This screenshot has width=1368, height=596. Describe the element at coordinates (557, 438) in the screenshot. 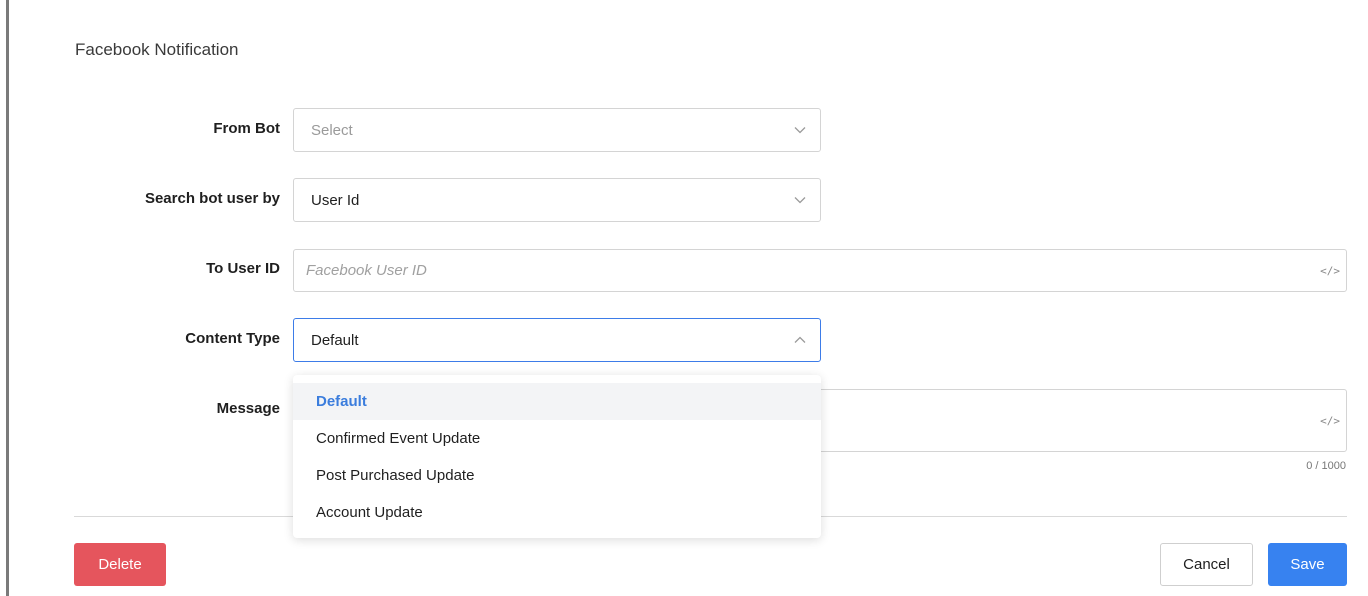

I see `dropdown-option-confirmed-event-update: Confirmed Event Update` at that location.